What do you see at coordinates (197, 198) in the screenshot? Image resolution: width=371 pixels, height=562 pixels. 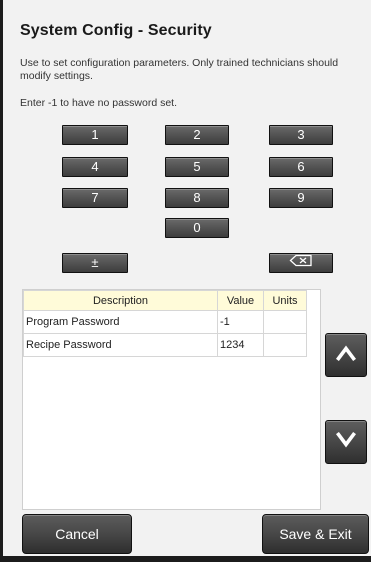 I see `key-8: 8` at bounding box center [197, 198].